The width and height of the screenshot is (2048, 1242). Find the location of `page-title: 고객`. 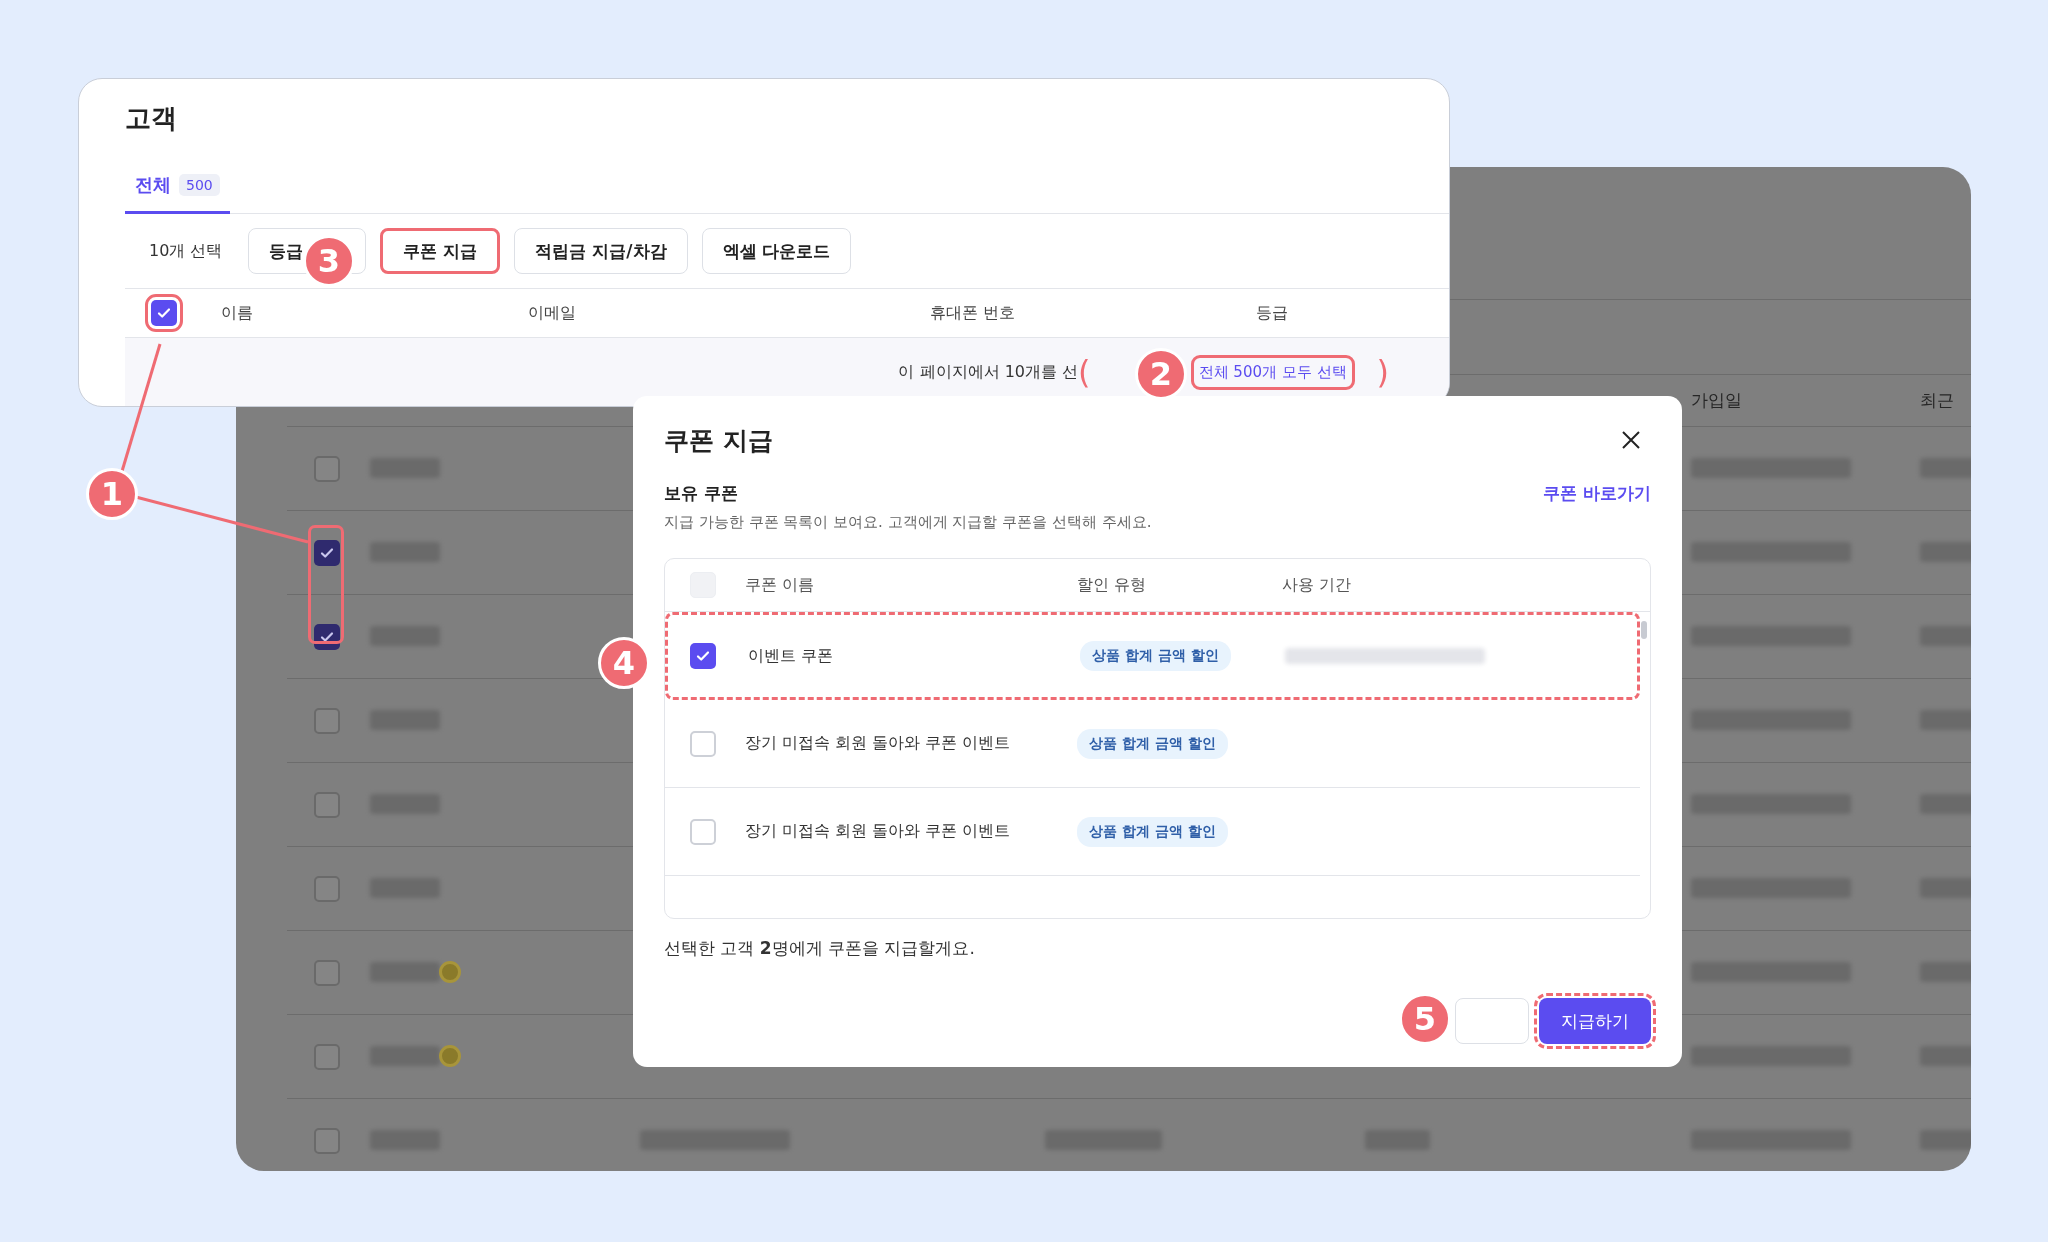

page-title: 고객 is located at coordinates (151, 118).